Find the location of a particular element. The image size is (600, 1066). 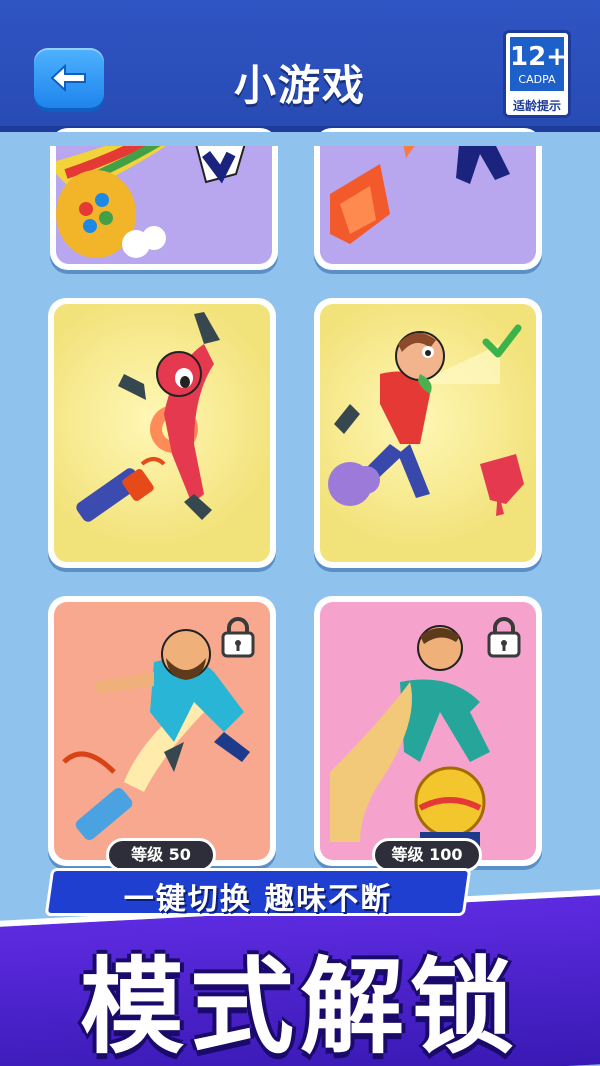

arrow-left-icon is located at coordinates (68, 78).